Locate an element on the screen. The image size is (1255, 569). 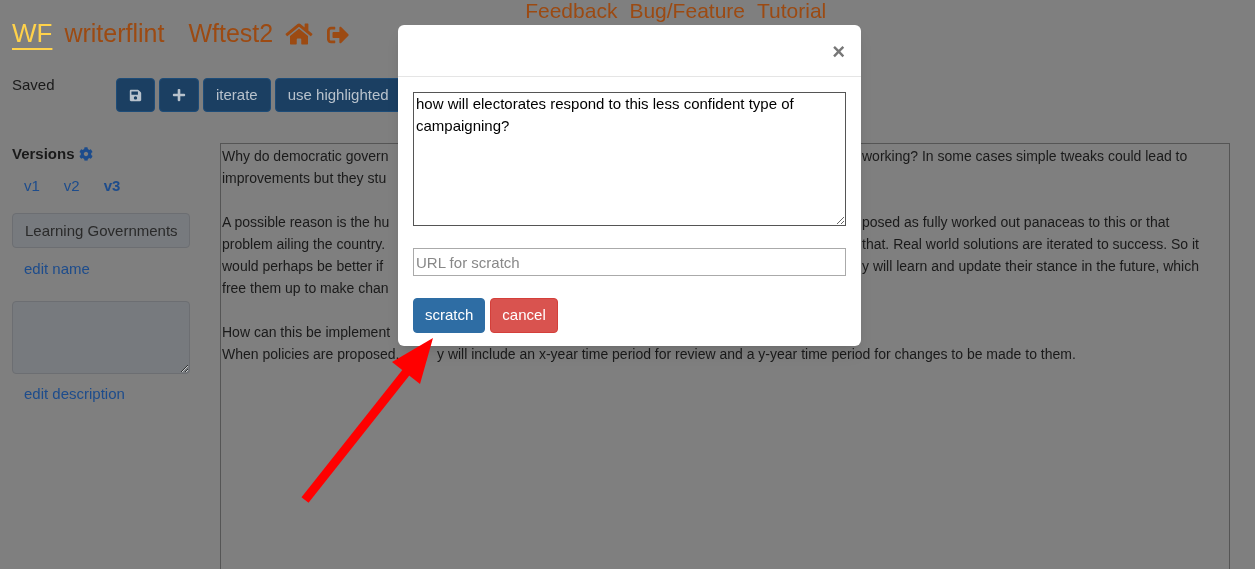
editor-text: How can this be implement is located at coordinates (306, 332).